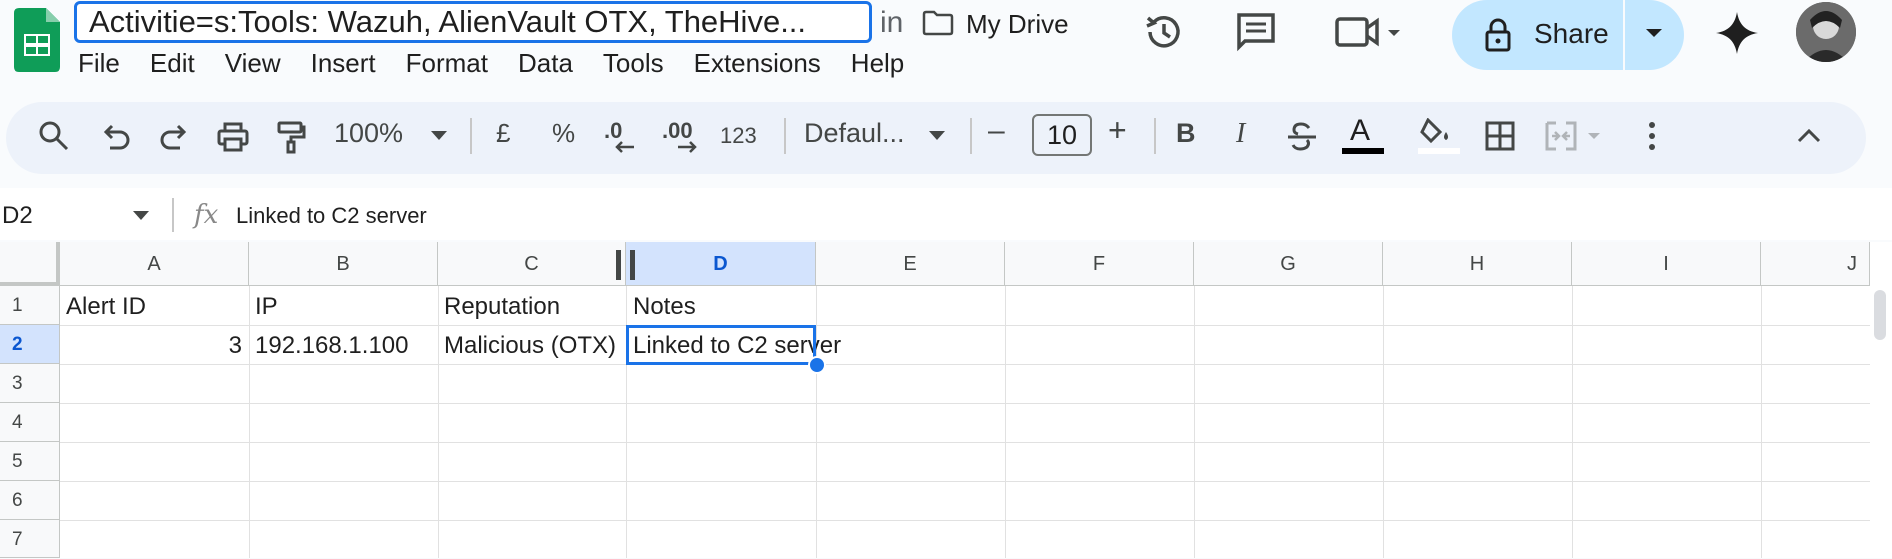 The width and height of the screenshot is (1892, 559). Describe the element at coordinates (1666, 264) in the screenshot. I see `column-header-i: I` at that location.